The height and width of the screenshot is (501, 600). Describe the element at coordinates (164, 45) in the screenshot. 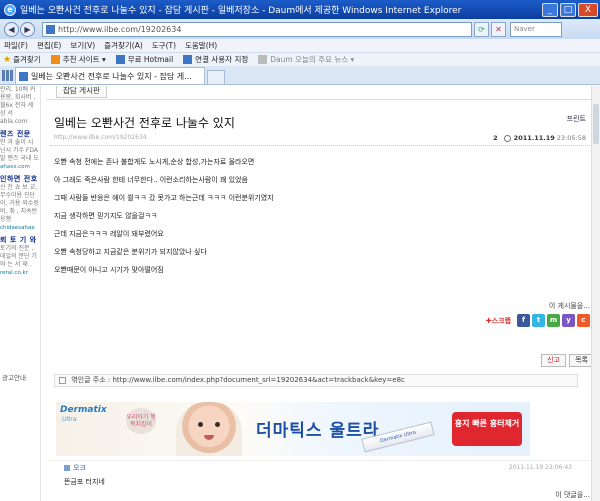

I see `menu-tools: 도구(T)` at that location.